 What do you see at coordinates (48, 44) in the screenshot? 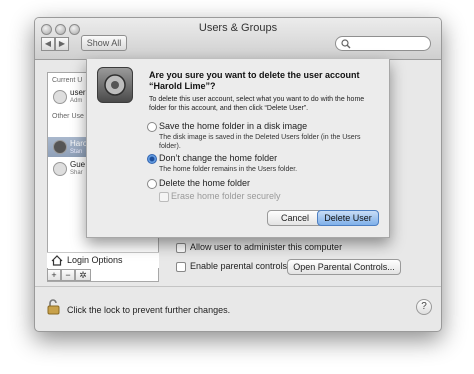
I see `back-button: ◀` at bounding box center [48, 44].